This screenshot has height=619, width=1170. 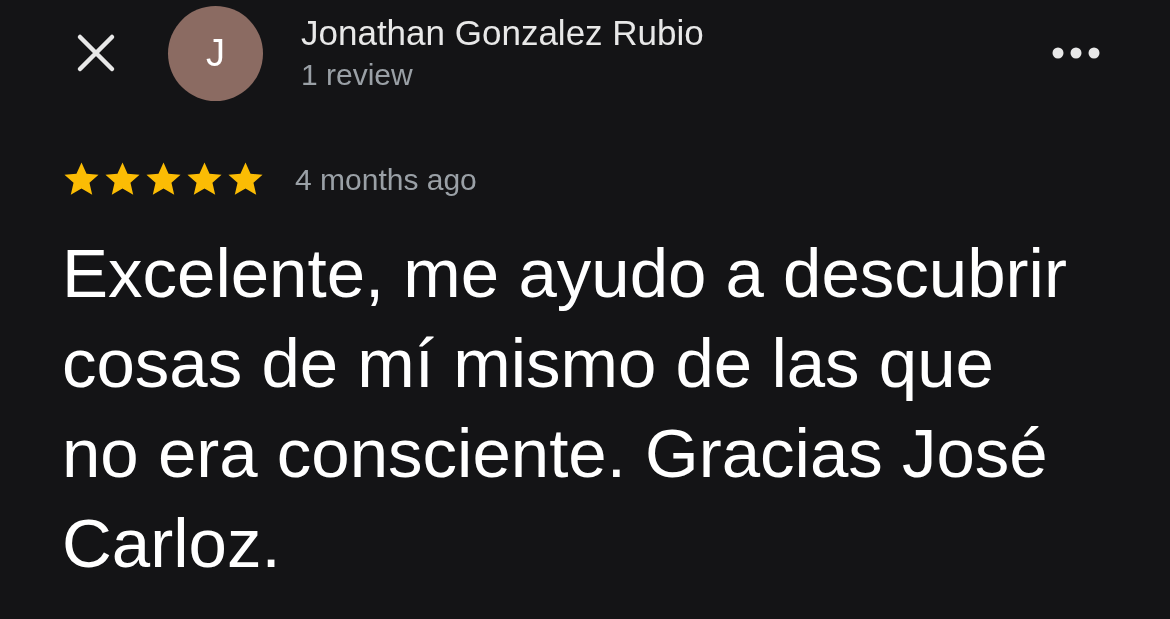 What do you see at coordinates (357, 75) in the screenshot?
I see `review-count: 1 review` at bounding box center [357, 75].